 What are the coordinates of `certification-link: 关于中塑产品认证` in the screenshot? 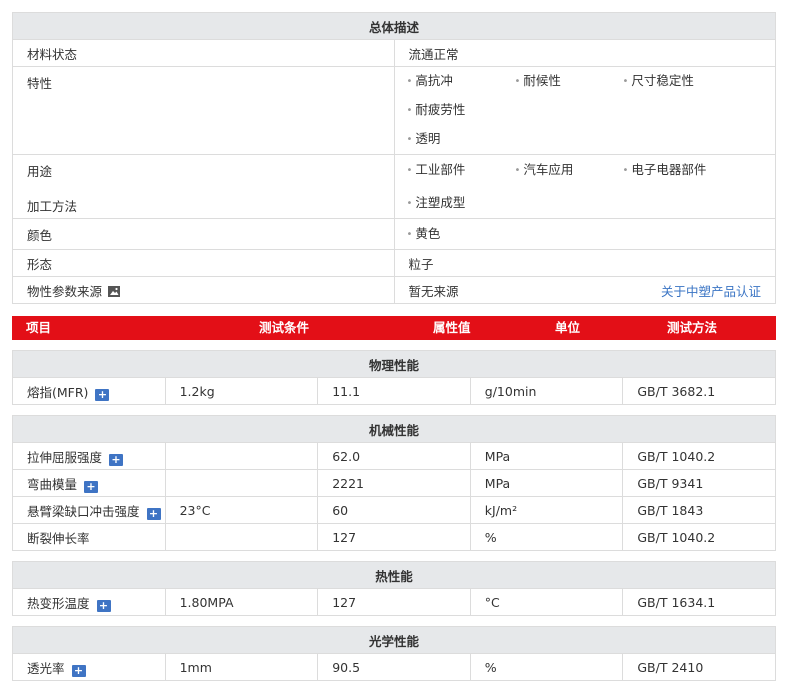 It's located at (718, 290).